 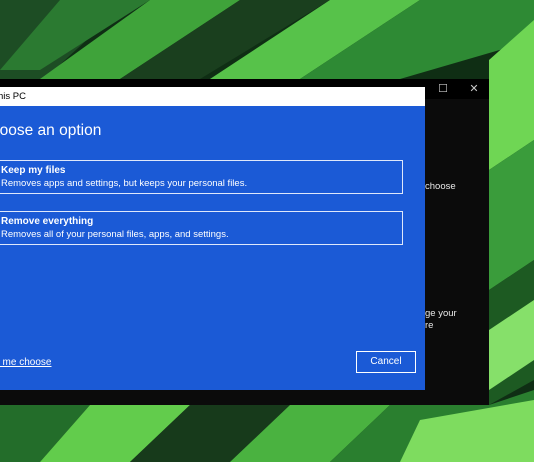 I want to click on option-title: Remove everything, so click(x=47, y=221).